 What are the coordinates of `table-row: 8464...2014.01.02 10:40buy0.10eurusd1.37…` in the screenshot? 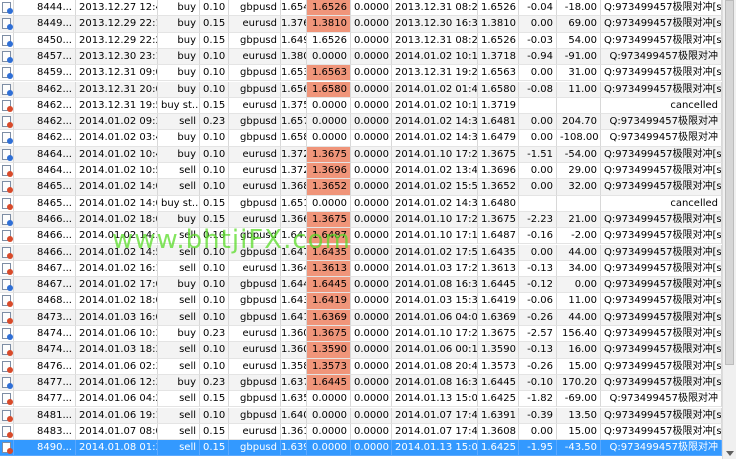 It's located at (361, 154).